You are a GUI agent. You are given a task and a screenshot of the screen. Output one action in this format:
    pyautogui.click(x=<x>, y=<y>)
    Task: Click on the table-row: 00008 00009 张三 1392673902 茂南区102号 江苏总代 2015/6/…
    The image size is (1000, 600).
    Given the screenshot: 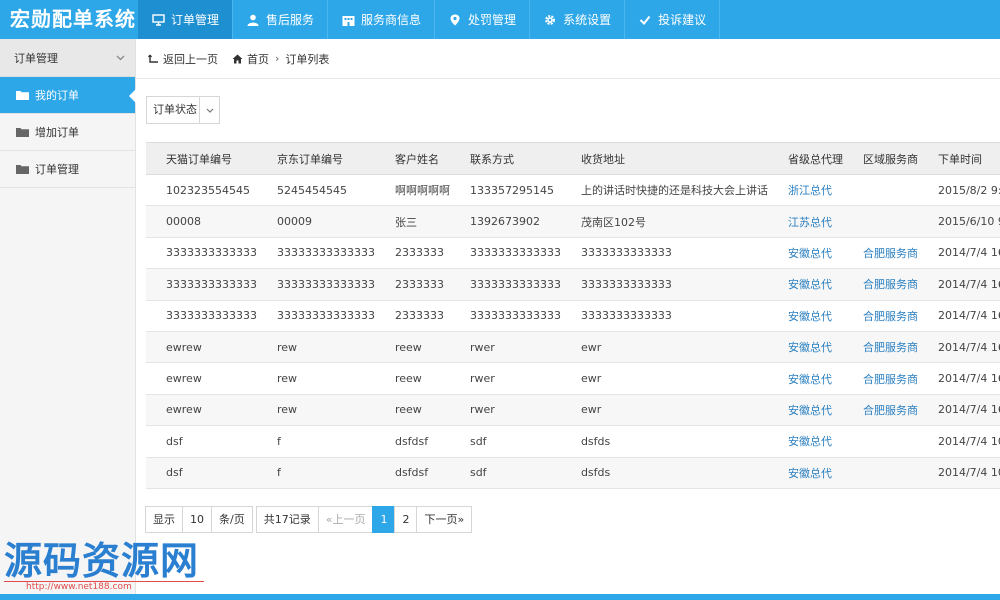 What is the action you would take?
    pyautogui.click(x=573, y=221)
    